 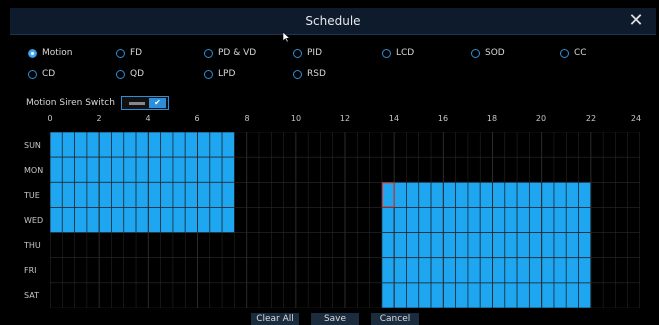 I want to click on radio-lpd: LPD, so click(x=219, y=74).